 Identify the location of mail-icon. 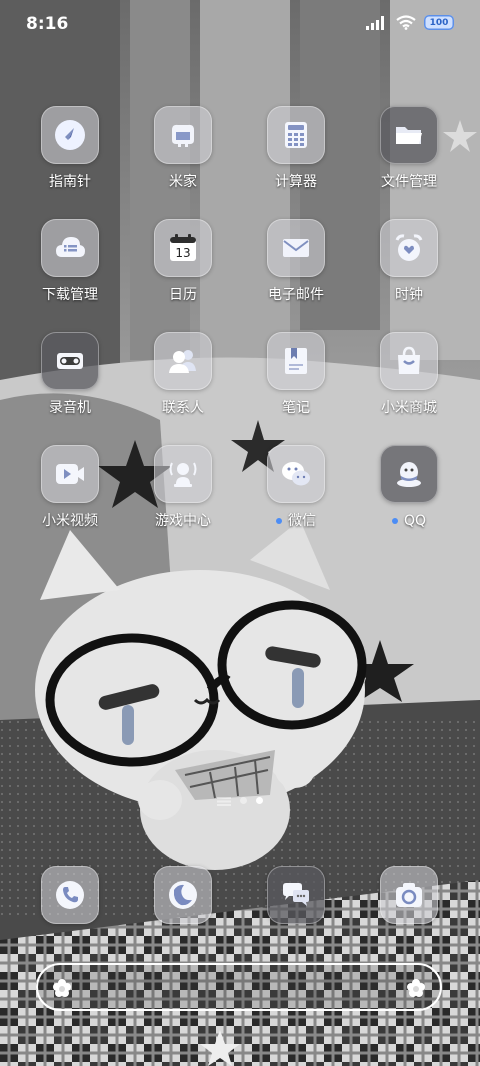
(296, 248).